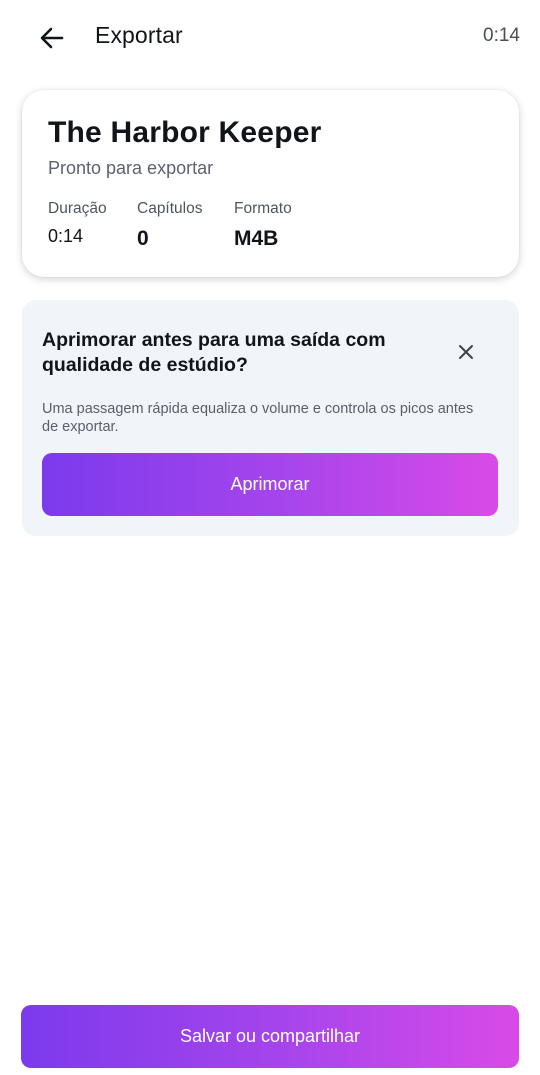  I want to click on app-header: Exportar 0:14, so click(270, 36).